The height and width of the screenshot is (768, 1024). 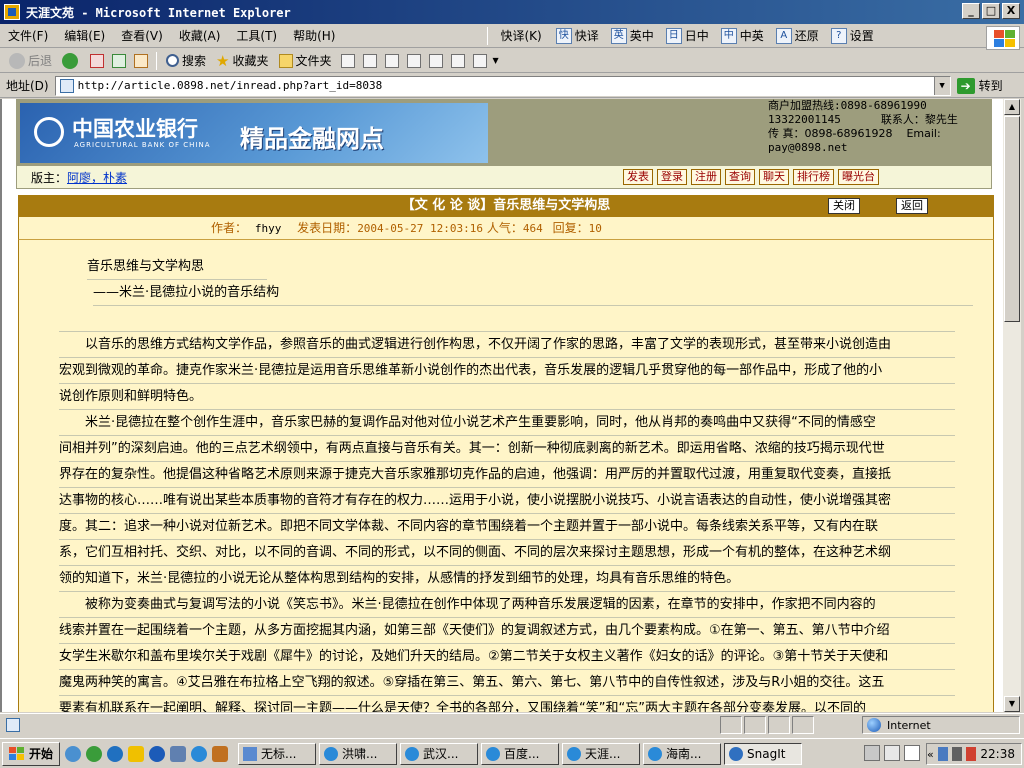 What do you see at coordinates (774, 177) in the screenshot?
I see `chat-button: 聊天` at bounding box center [774, 177].